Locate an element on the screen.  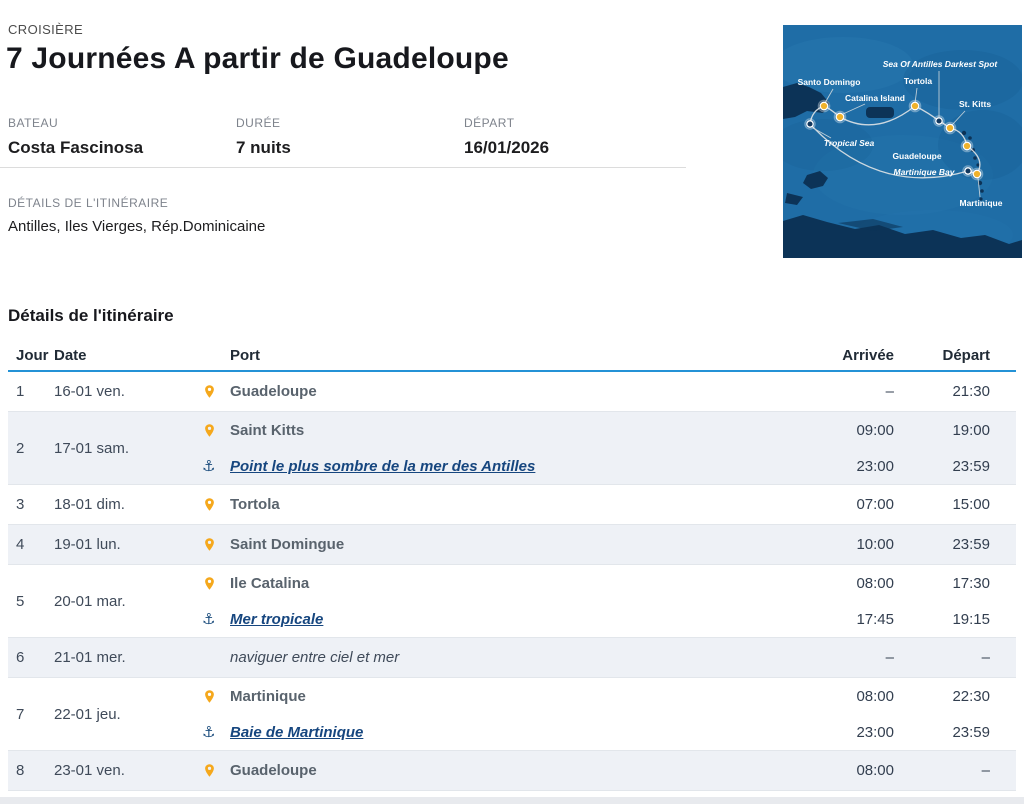
fact-duration: DURÉE 7 nuits is located at coordinates (350, 137).